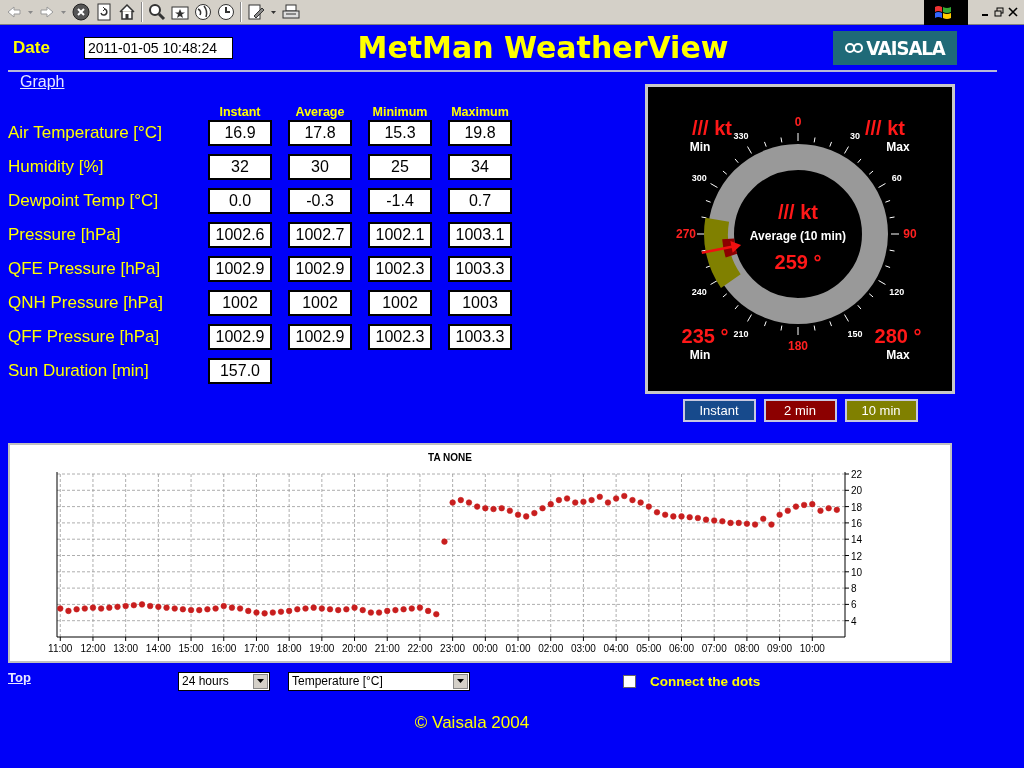 The image size is (1024, 768). I want to click on value-field: 1002.6, so click(240, 235).